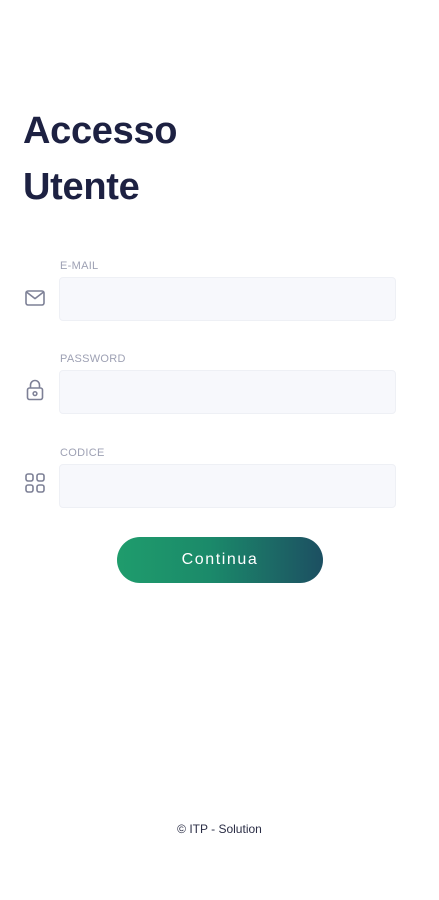 The width and height of the screenshot is (439, 900). What do you see at coordinates (35, 298) in the screenshot?
I see `mail-icon` at bounding box center [35, 298].